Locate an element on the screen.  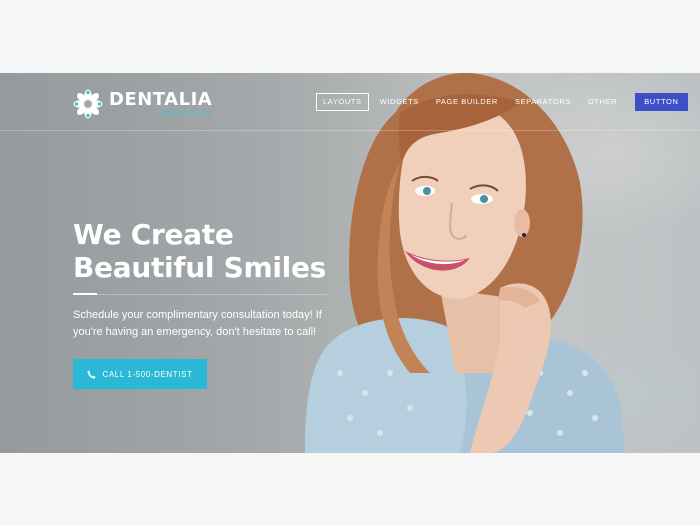
call-dentist-button: CALL 1-500-DENTIST is located at coordinates (140, 374).